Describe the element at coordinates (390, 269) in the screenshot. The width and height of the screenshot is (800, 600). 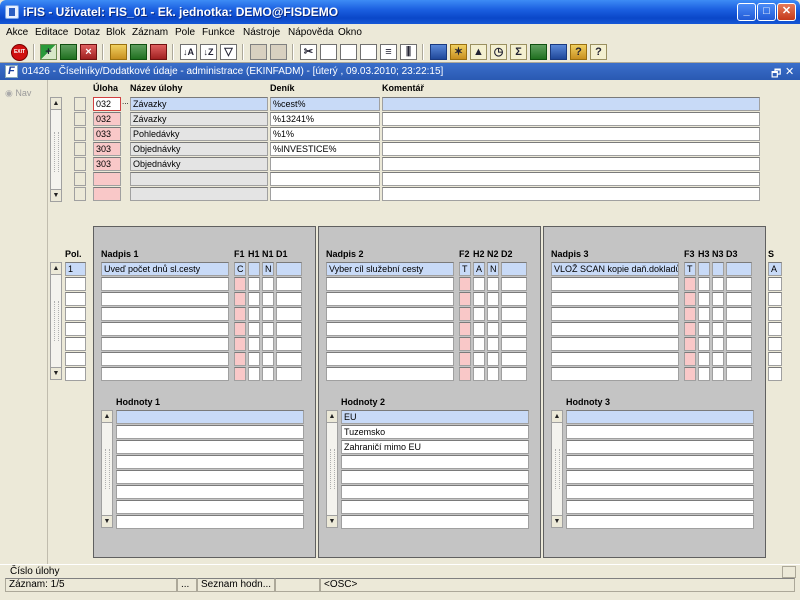
I see `panel-2-text-field: Vyber cíl služební cesty` at that location.